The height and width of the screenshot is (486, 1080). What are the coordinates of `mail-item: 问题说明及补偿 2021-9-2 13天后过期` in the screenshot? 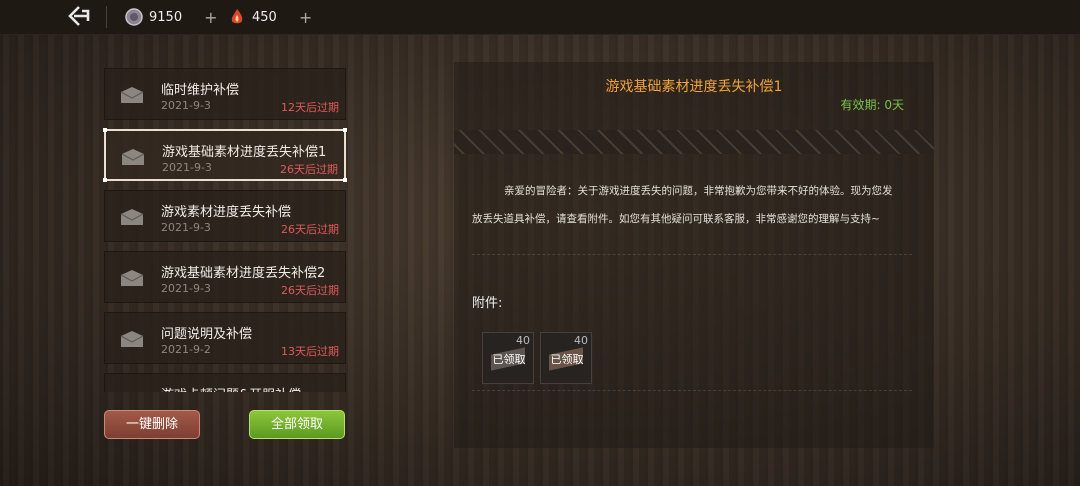 It's located at (225, 338).